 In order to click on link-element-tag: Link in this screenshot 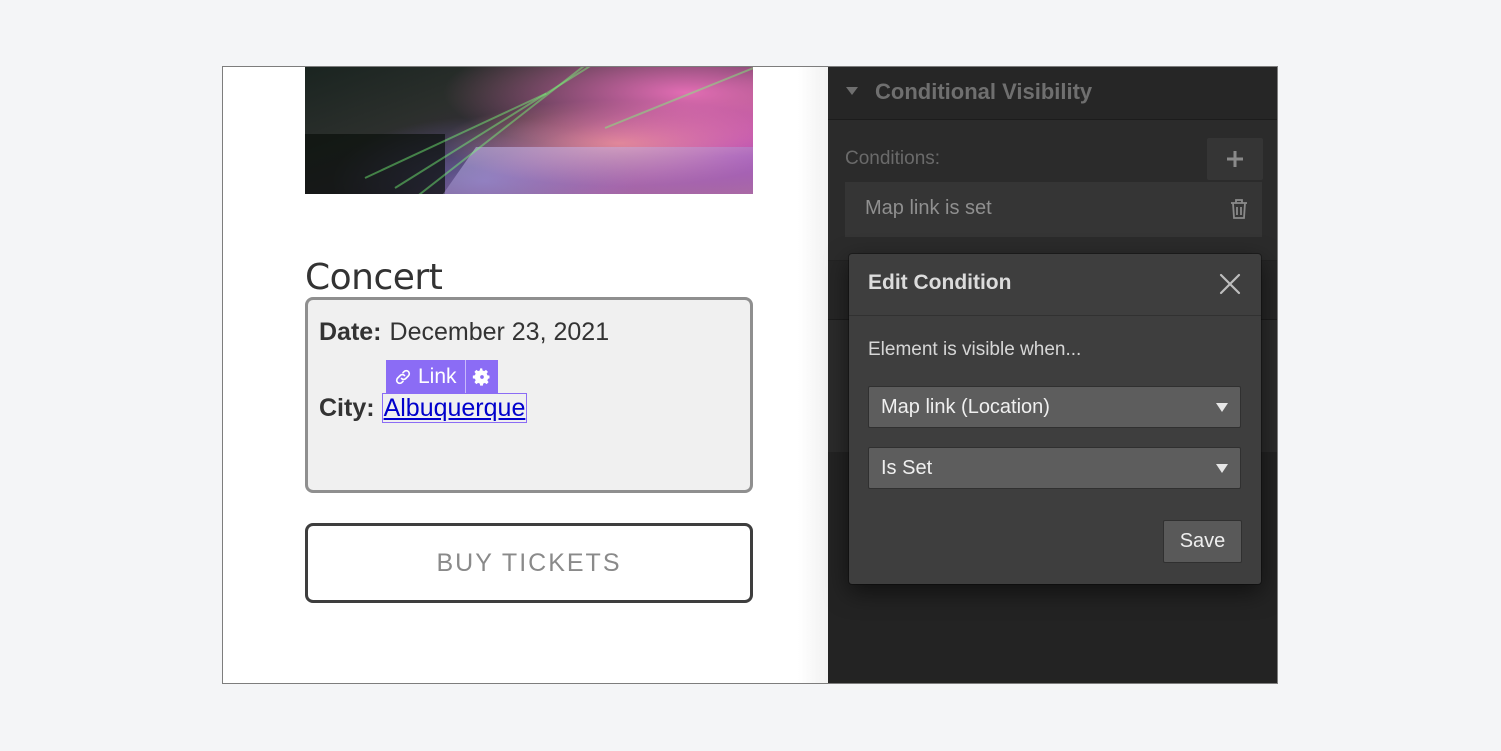, I will do `click(426, 376)`.